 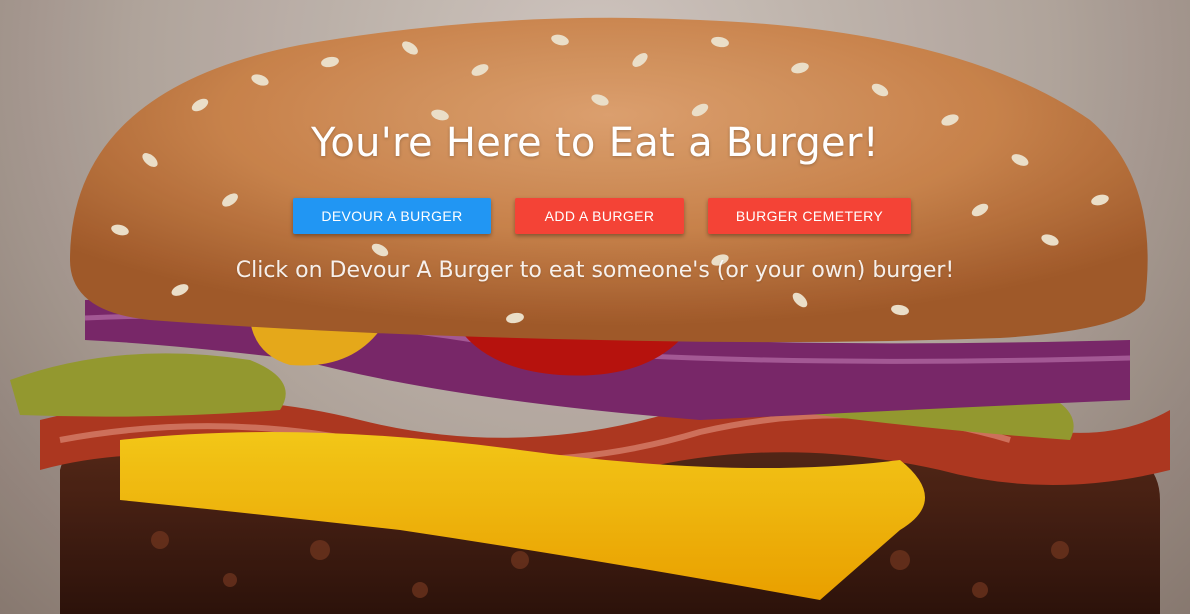 What do you see at coordinates (392, 216) in the screenshot?
I see `devour-burger-button: DEVOUR A BURGER` at bounding box center [392, 216].